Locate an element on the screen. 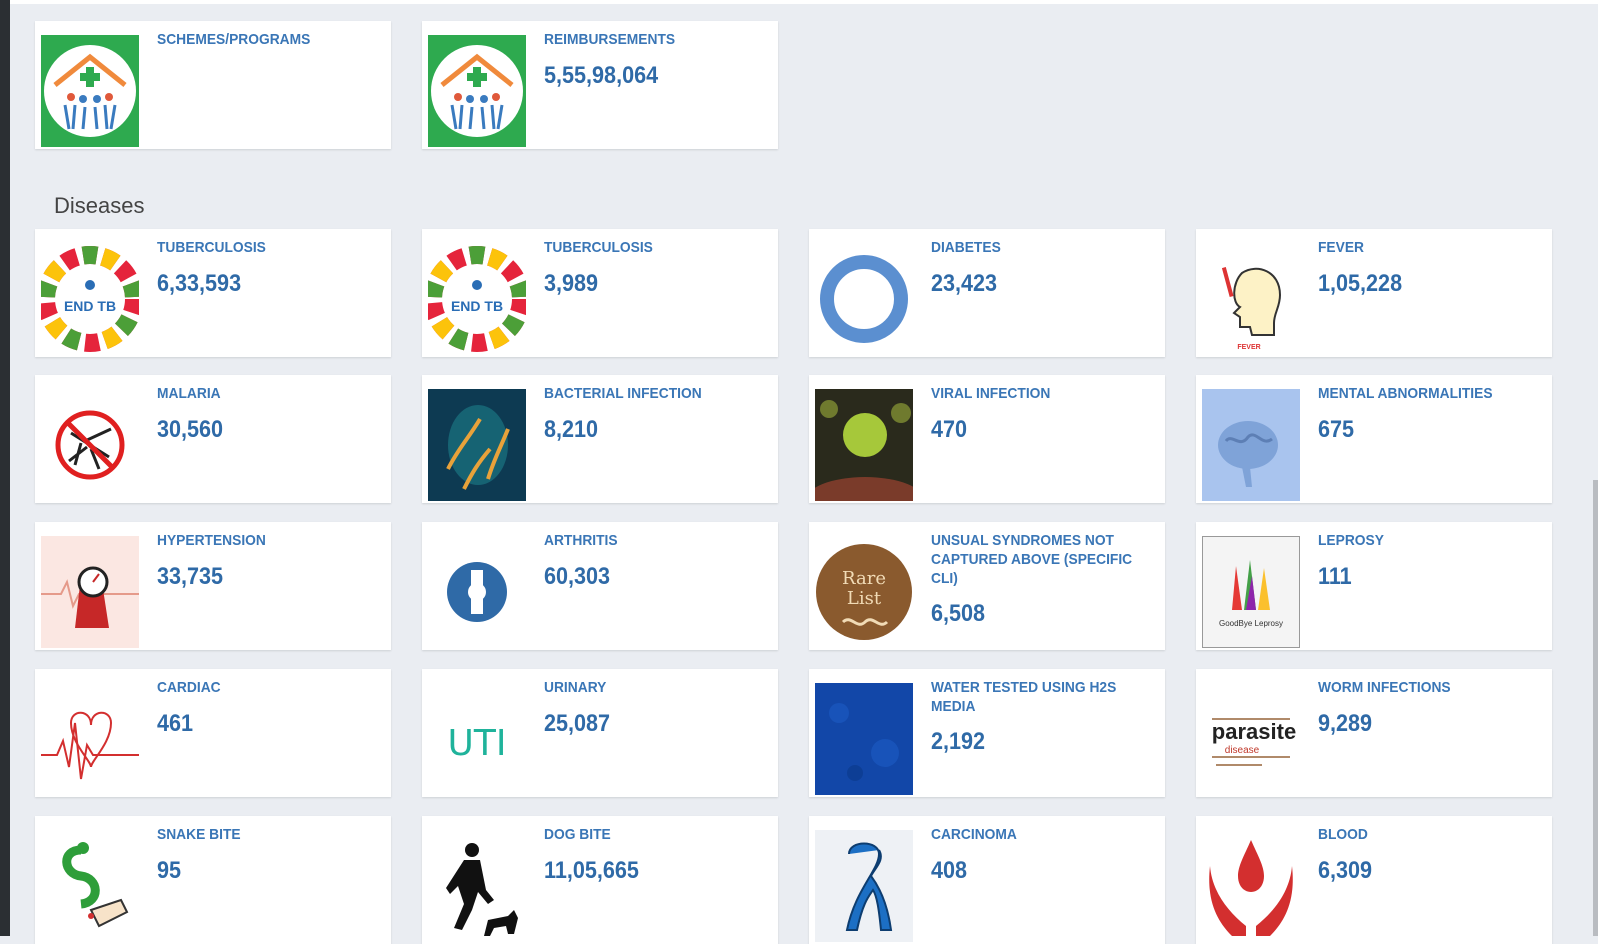 This screenshot has width=1598, height=944. card-label: ARTHRITIS is located at coordinates (581, 540).